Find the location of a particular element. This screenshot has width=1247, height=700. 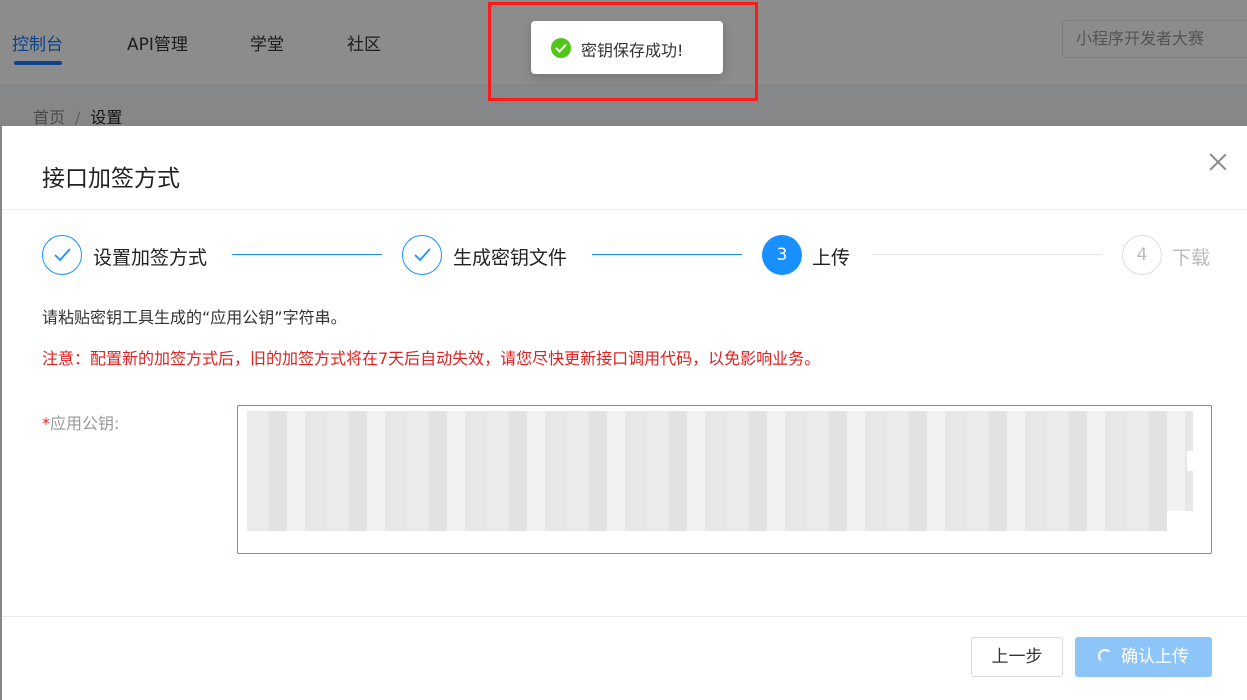

public-key-label: *应用公钥: is located at coordinates (80, 422).